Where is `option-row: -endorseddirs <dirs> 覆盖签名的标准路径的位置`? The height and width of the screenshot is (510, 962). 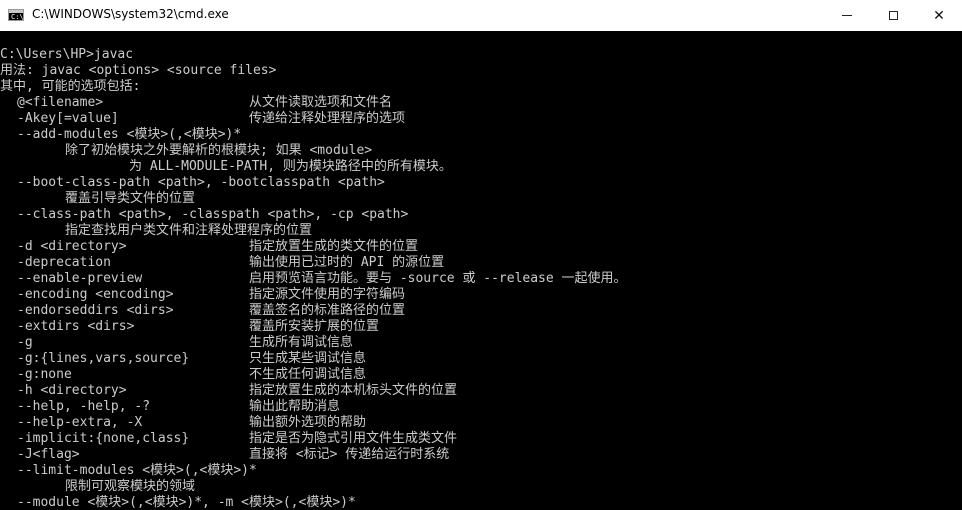
option-row: -endorseddirs <dirs> 覆盖签名的标准路径的位置 is located at coordinates (481, 311).